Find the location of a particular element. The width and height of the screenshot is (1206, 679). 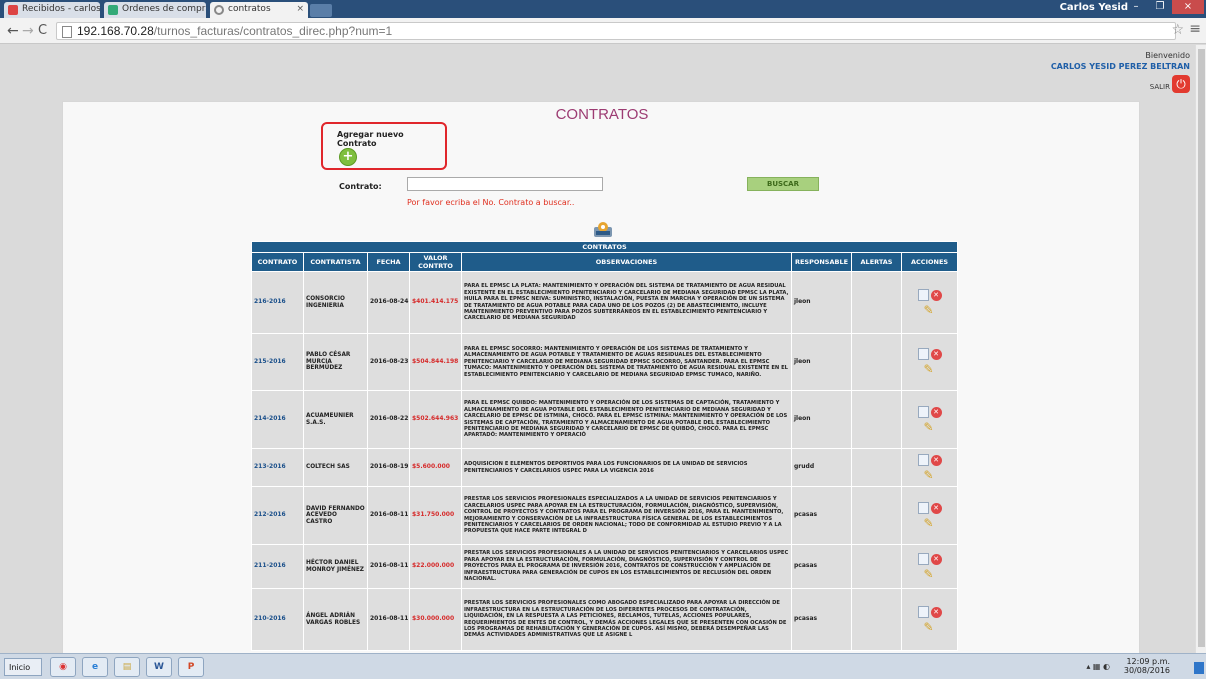

col-fecha: FECHA is located at coordinates (388, 262).